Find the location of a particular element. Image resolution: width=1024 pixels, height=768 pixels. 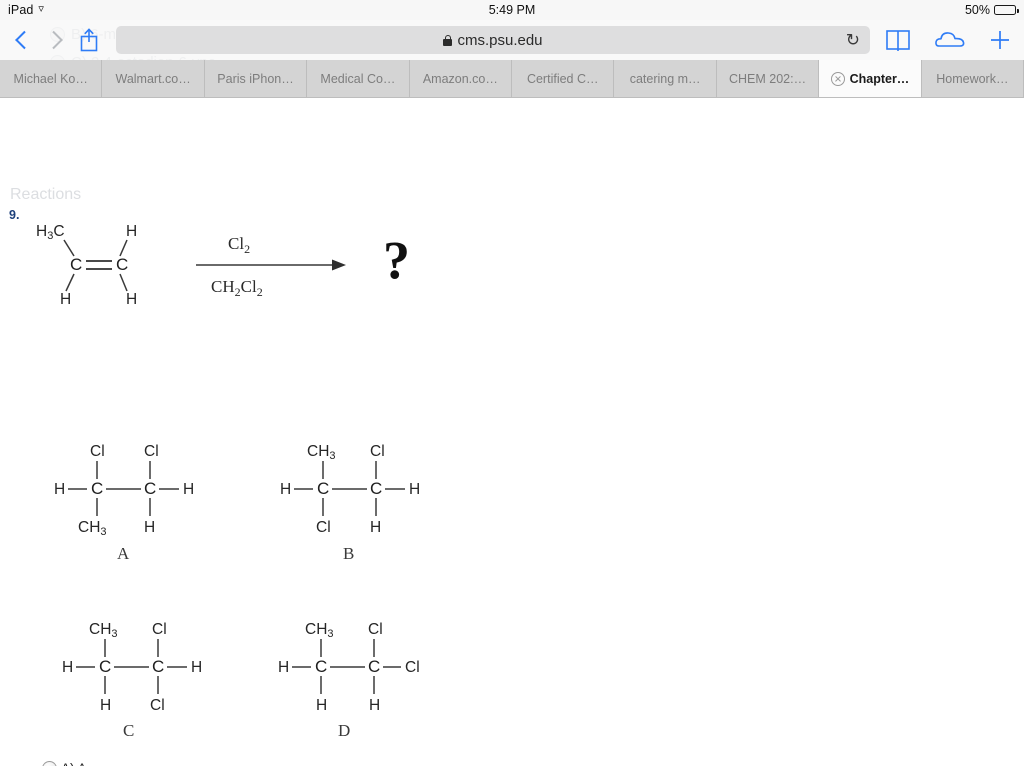

ios-status-bar: iPad ▿ 5:49 PM 50% is located at coordinates (512, 10).